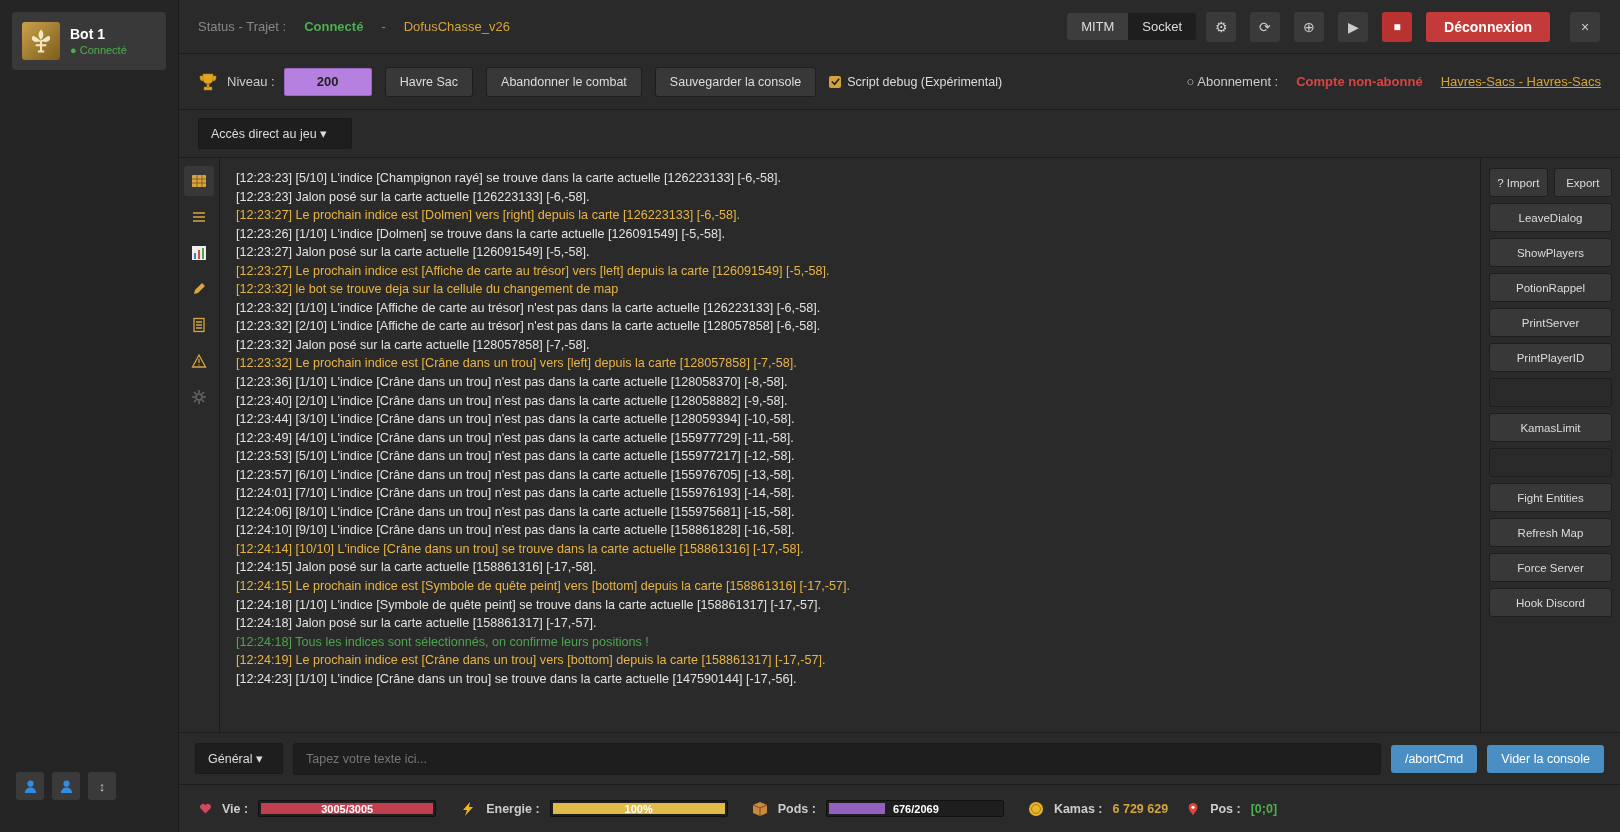  Describe the element at coordinates (429, 81) in the screenshot. I see `toolbar-button: Havre Sac` at that location.